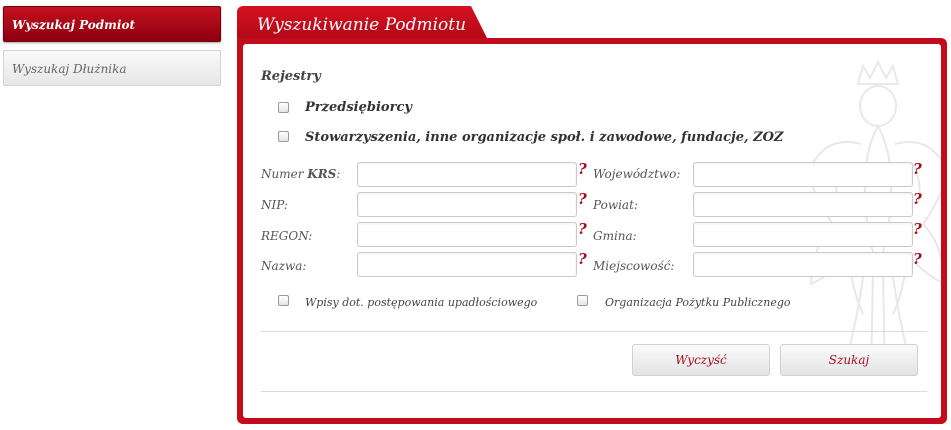 Image resolution: width=951 pixels, height=430 pixels. I want to click on wojewodztwo-input, so click(803, 174).